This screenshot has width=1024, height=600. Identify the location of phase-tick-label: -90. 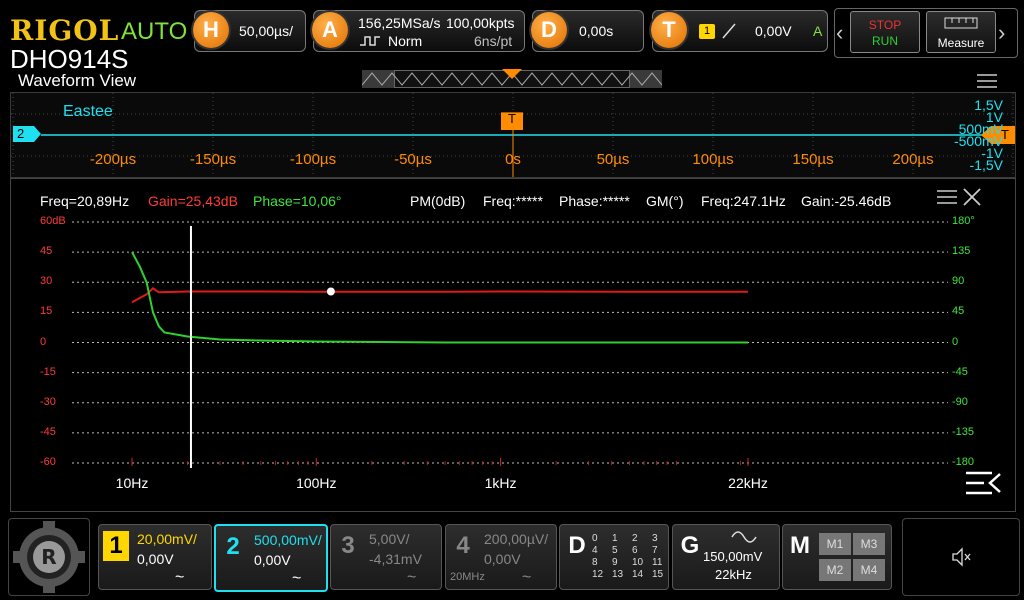
(960, 401).